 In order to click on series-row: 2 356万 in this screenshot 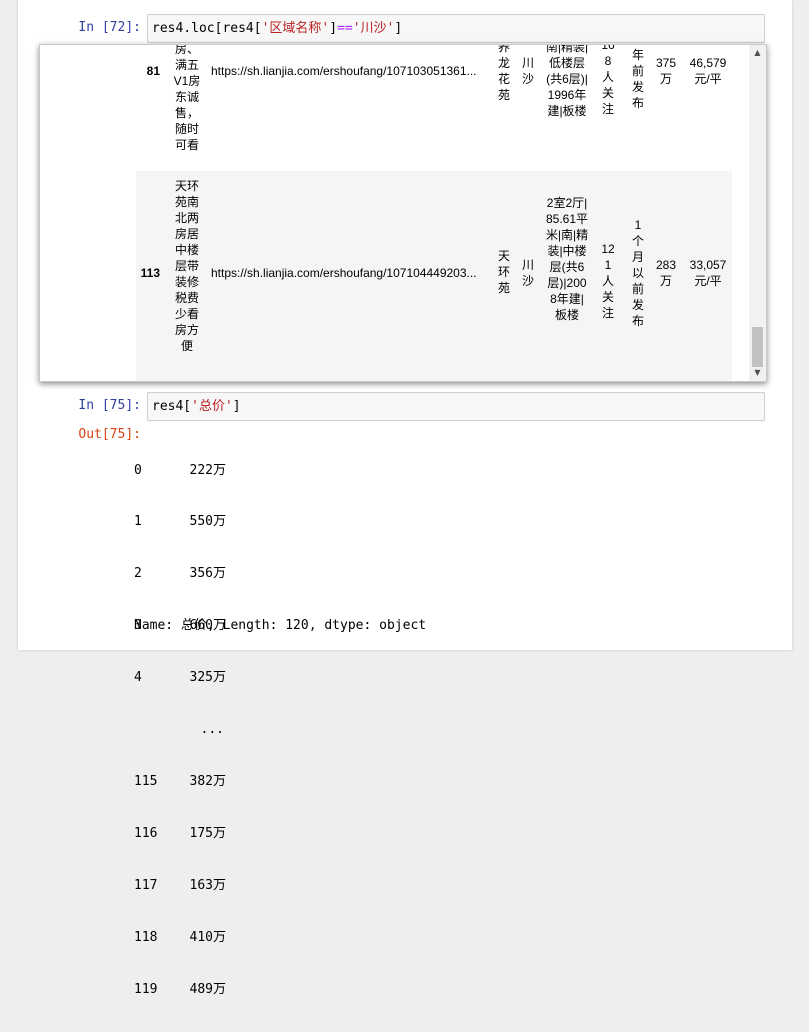, I will do `click(180, 574)`.